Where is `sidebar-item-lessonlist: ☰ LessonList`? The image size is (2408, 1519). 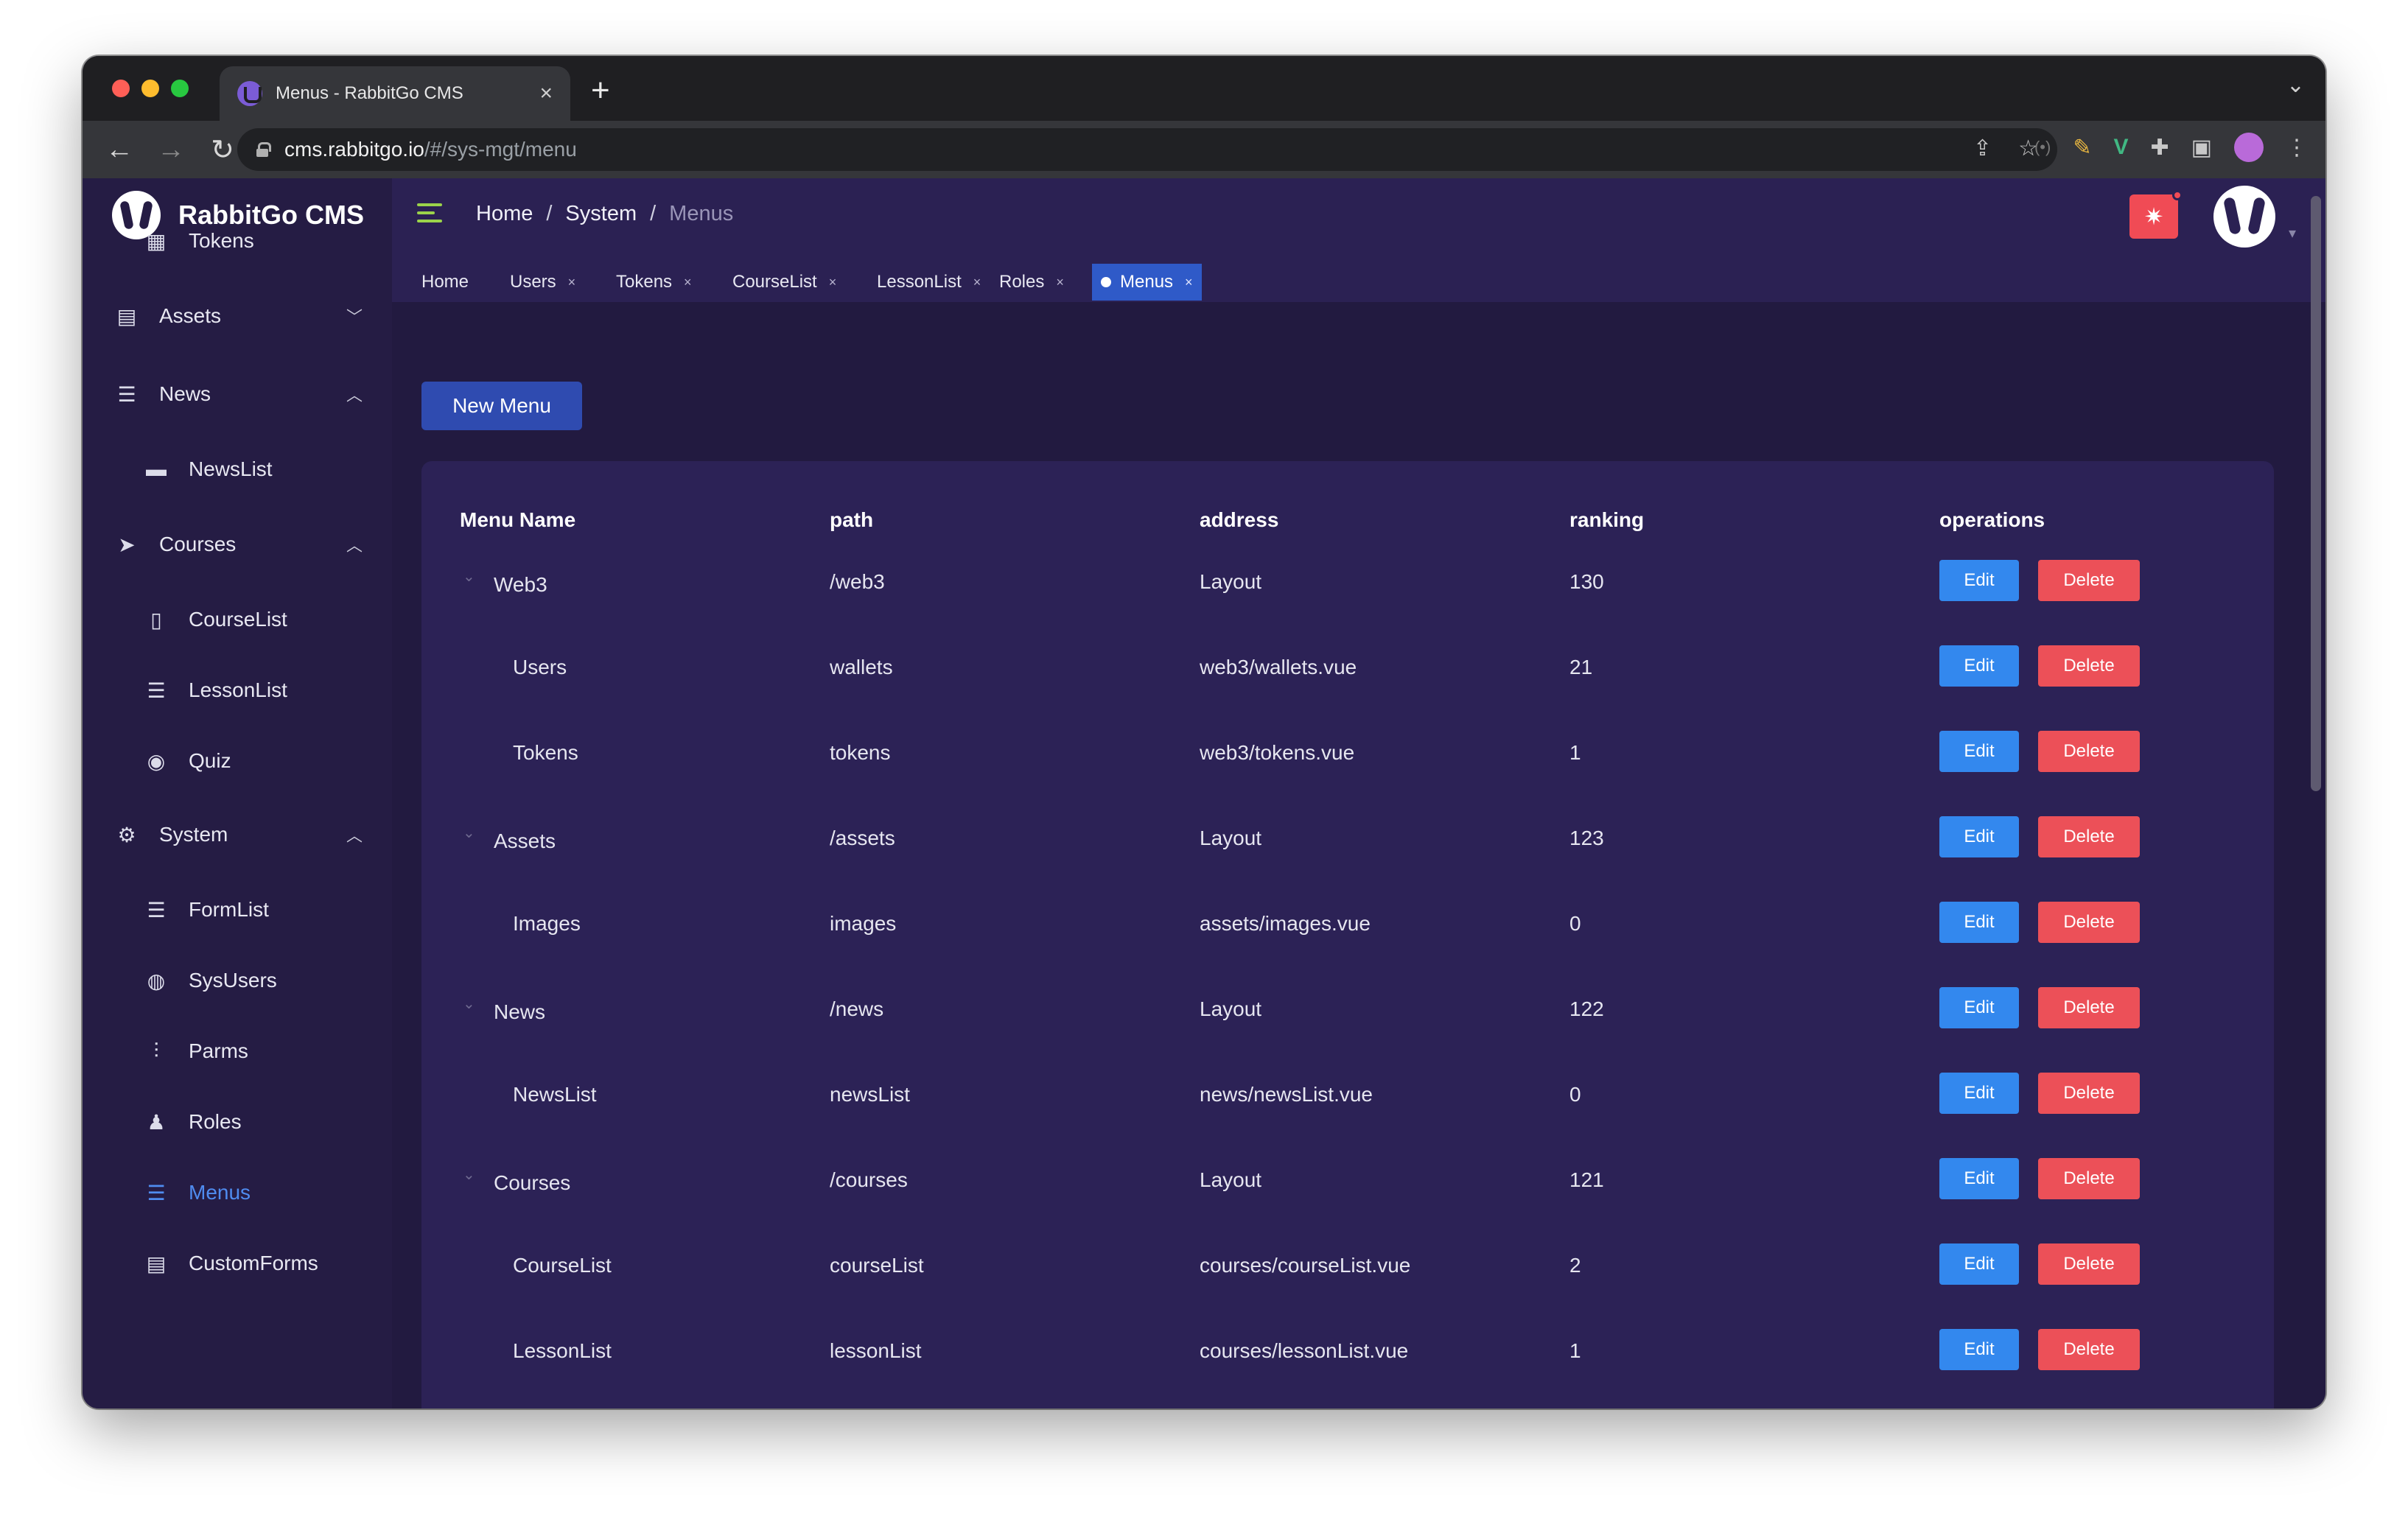
sidebar-item-lessonlist: ☰ LessonList is located at coordinates (238, 690).